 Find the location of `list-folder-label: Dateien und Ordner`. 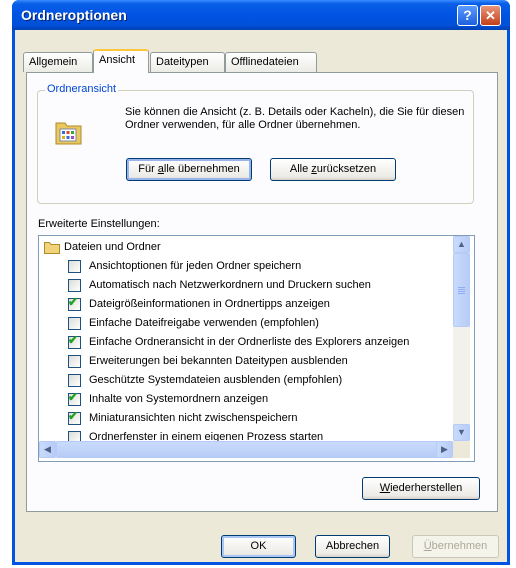

list-folder-label: Dateien und Ordner is located at coordinates (112, 247).